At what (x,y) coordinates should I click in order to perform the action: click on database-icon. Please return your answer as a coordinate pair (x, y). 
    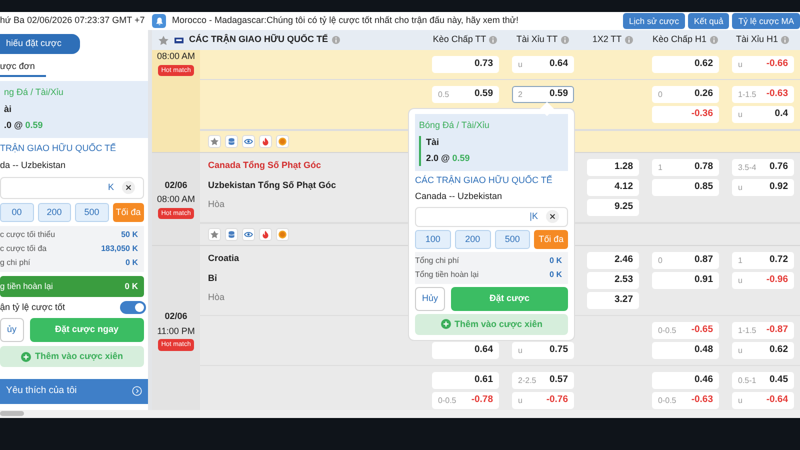
    Looking at the image, I should click on (231, 234).